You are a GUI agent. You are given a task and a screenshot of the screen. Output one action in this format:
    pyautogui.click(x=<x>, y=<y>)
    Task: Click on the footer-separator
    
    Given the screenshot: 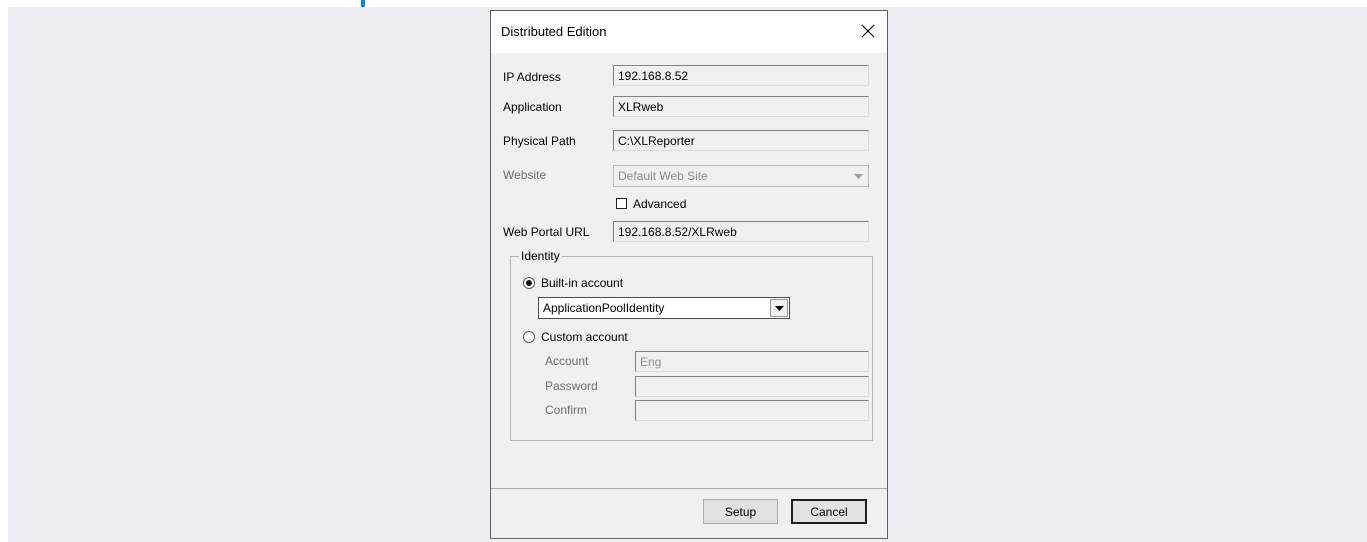 What is the action you would take?
    pyautogui.click(x=689, y=488)
    